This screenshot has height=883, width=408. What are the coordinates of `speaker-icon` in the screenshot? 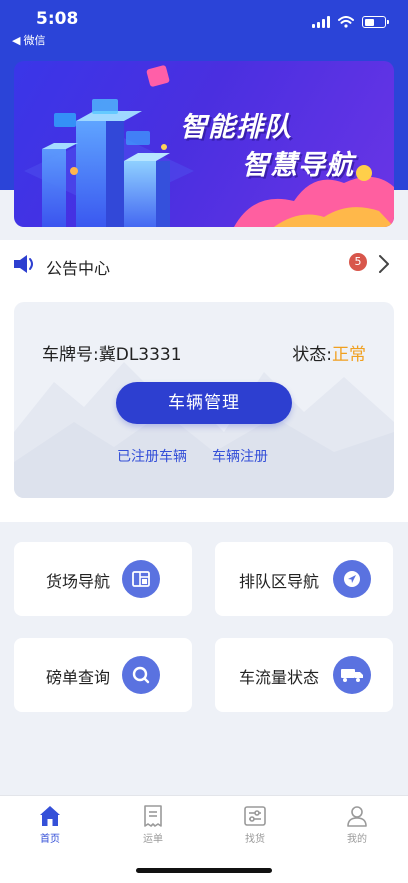 It's located at (23, 264).